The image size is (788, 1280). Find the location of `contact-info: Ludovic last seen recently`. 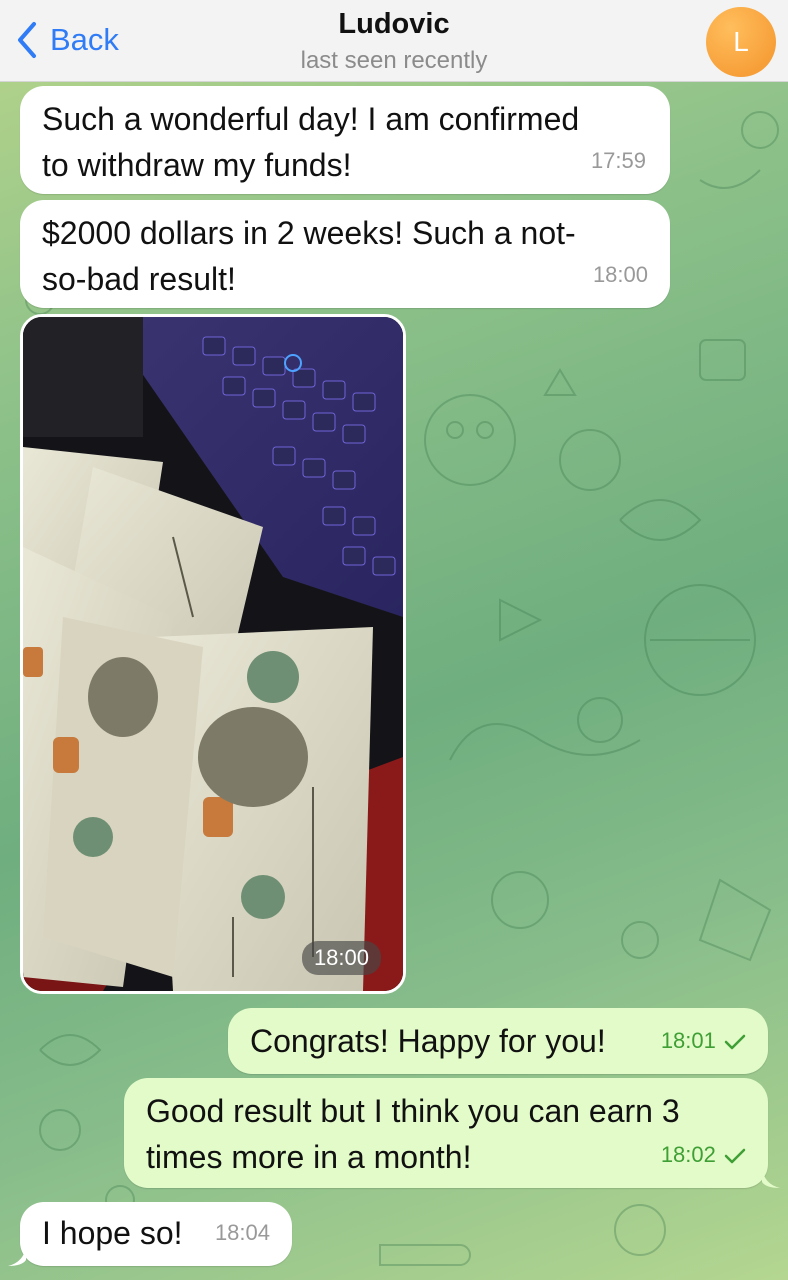

contact-info: Ludovic last seen recently is located at coordinates (394, 41).